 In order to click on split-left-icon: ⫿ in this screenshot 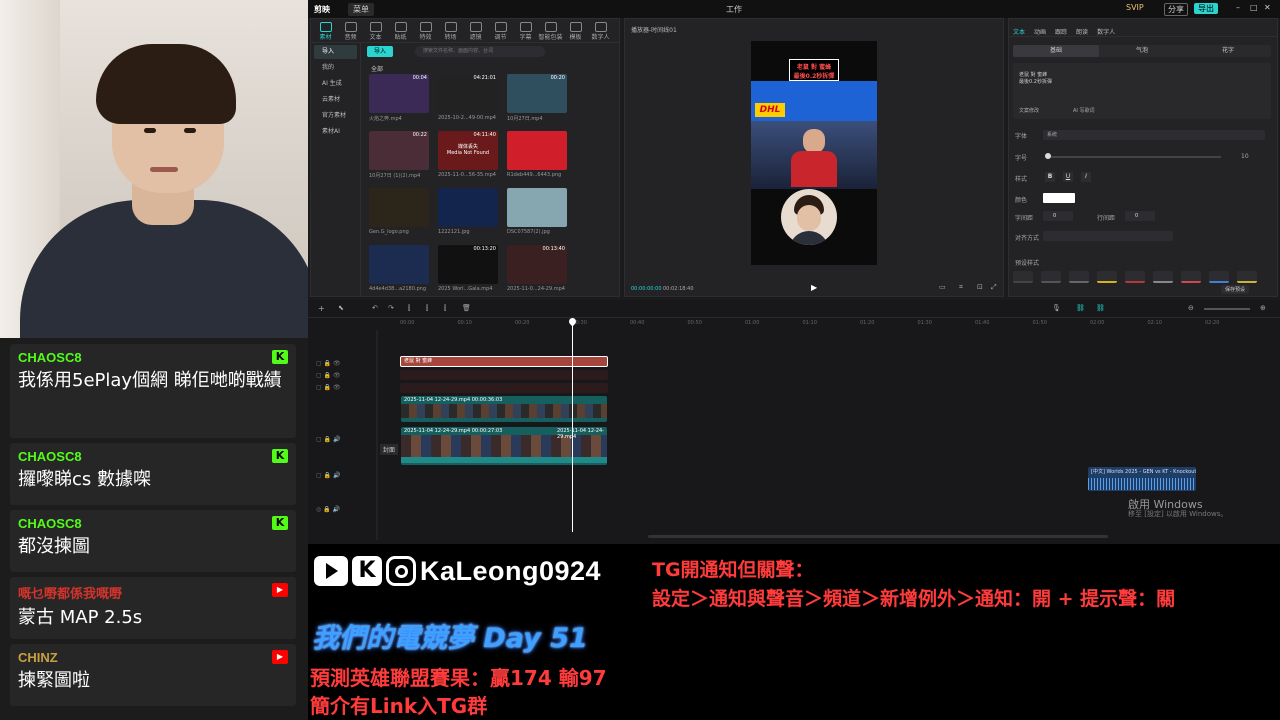, I will do `click(427, 308)`.